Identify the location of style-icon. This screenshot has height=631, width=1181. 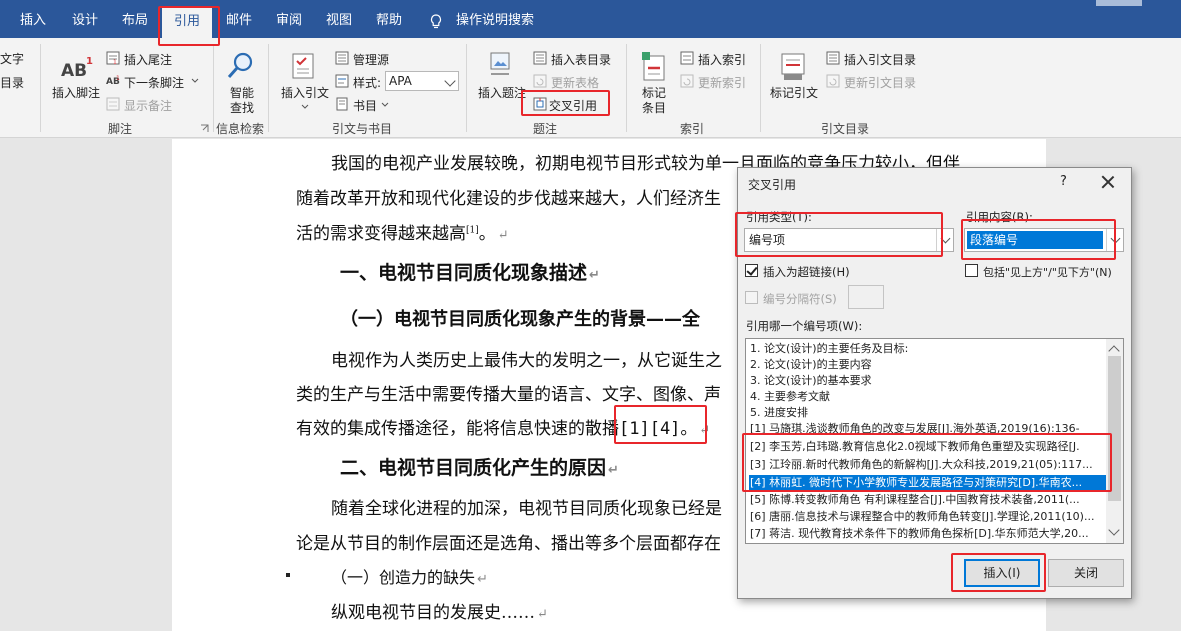
(342, 81).